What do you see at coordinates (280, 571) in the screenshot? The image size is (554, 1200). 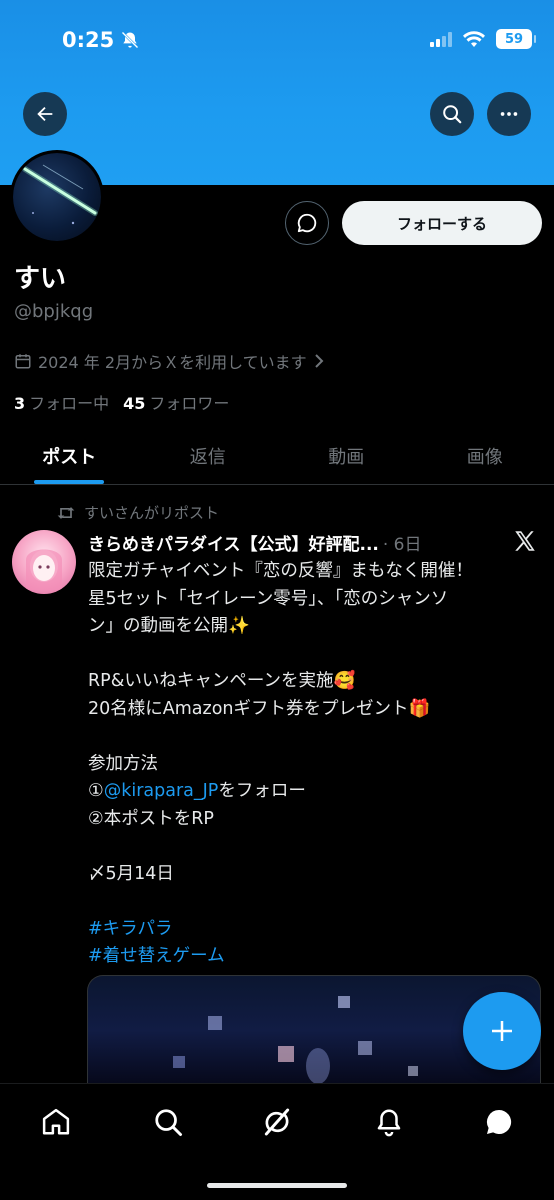 I see `post-line: 限定ガチャイベント『恋の反響』まもなく開催！` at bounding box center [280, 571].